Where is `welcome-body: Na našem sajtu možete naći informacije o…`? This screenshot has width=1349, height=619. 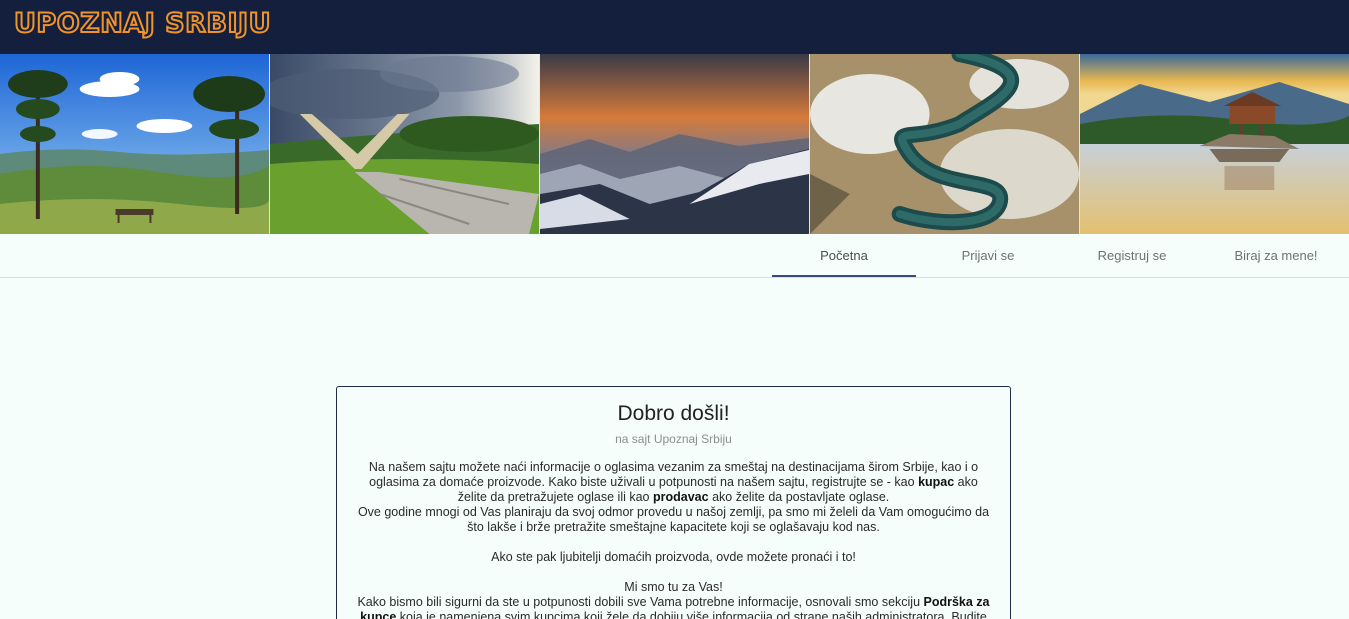 welcome-body: Na našem sajtu možete naći informacije o… is located at coordinates (673, 539).